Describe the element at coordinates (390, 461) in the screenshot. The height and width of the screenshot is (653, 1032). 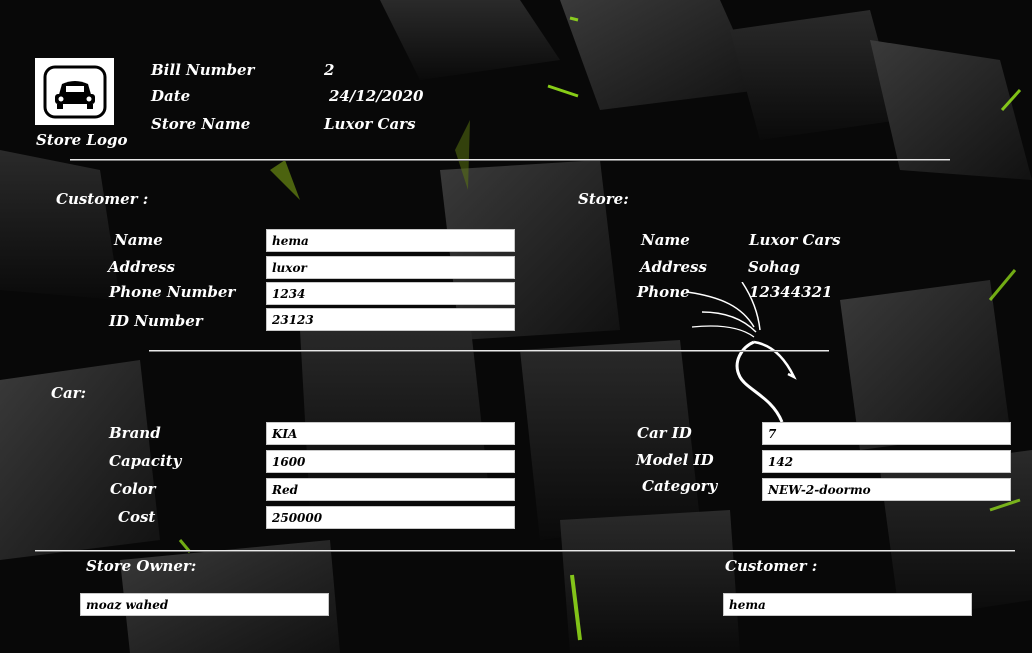
I see `car-capacity-field: 1600` at that location.